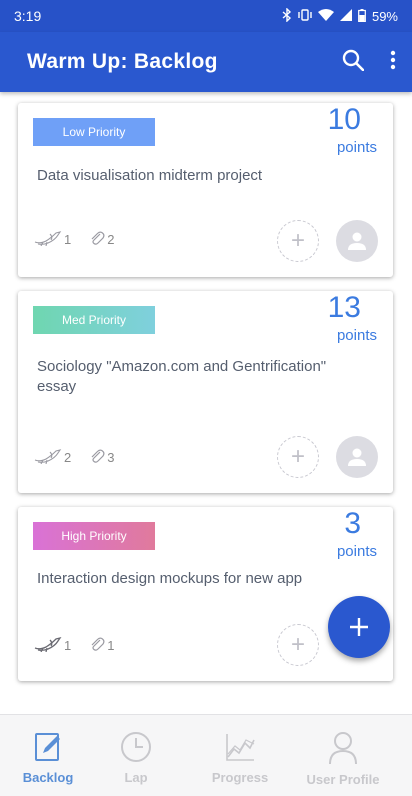 This screenshot has height=796, width=412. What do you see at coordinates (48, 748) in the screenshot?
I see `edit-note-icon` at bounding box center [48, 748].